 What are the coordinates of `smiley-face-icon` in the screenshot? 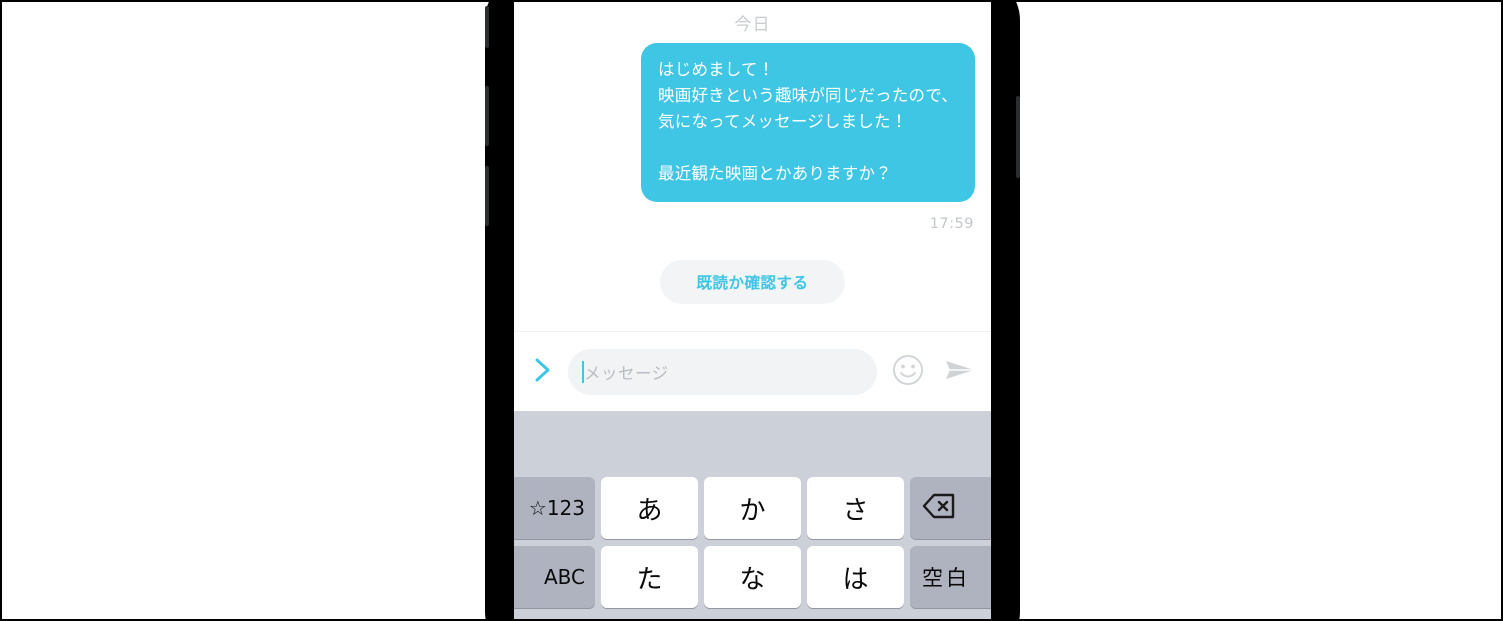 It's located at (908, 372).